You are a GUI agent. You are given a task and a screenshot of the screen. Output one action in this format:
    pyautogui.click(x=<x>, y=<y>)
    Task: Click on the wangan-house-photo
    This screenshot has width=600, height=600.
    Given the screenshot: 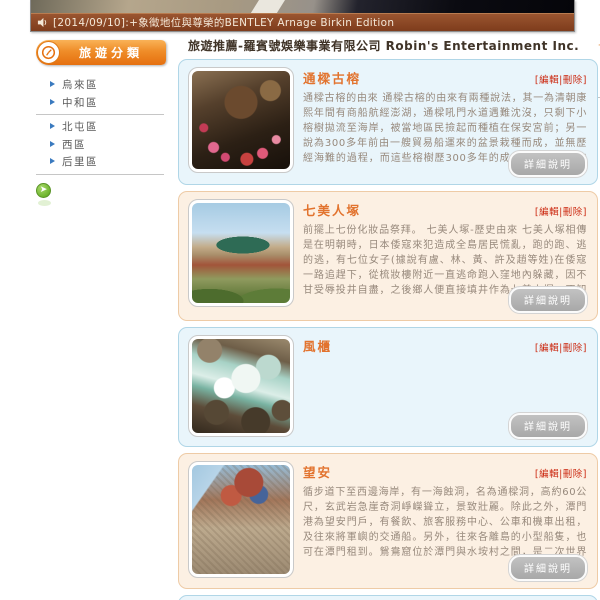 What is the action you would take?
    pyautogui.click(x=241, y=519)
    